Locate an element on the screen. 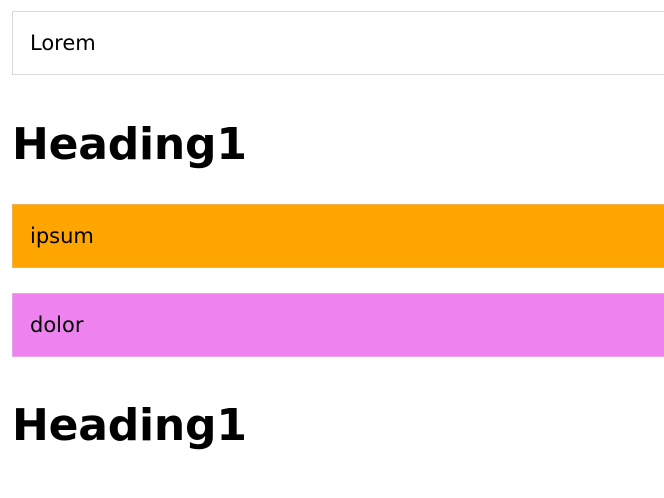 This screenshot has width=664, height=498. lorem-text: Lorem is located at coordinates (63, 42).